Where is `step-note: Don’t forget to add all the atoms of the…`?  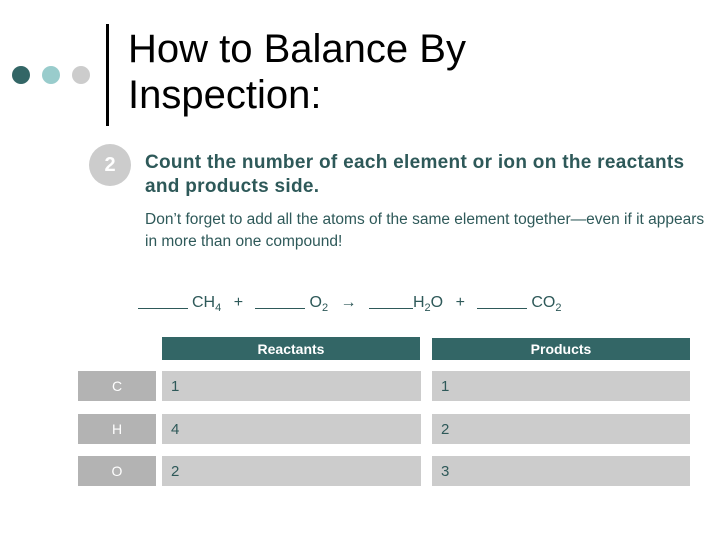 step-note: Don’t forget to add all the atoms of the… is located at coordinates (425, 230).